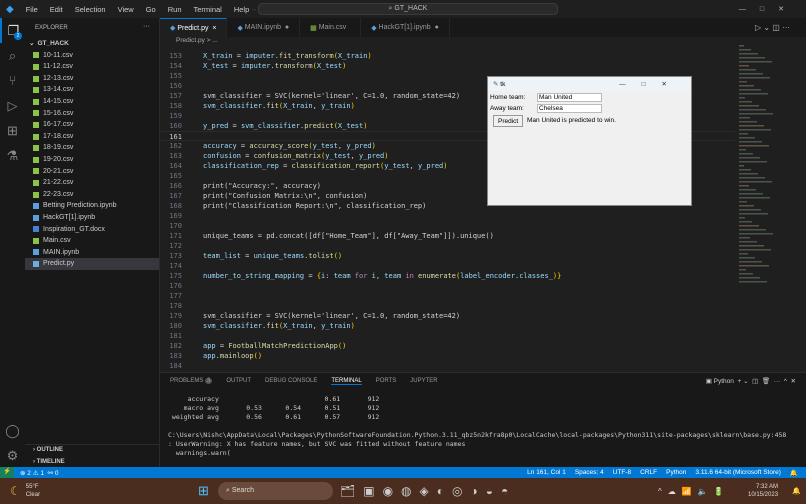  I want to click on outline-section: › OUTLINE, so click(92, 451).